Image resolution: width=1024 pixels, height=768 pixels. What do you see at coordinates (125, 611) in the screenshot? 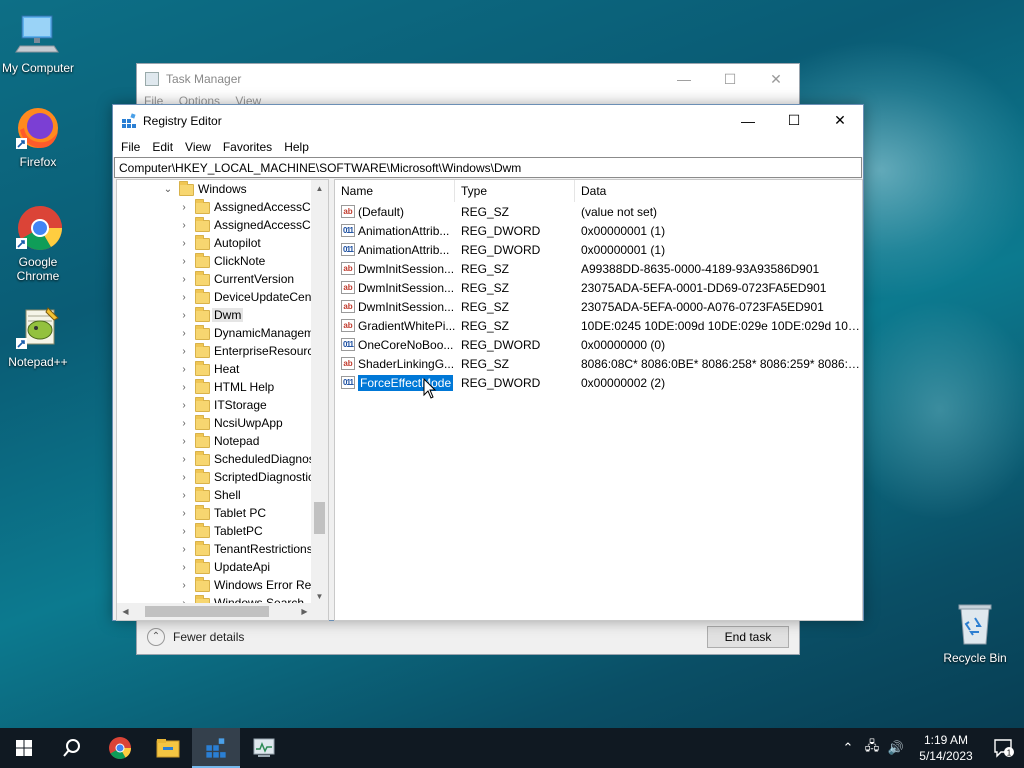
I see `scroll-left-icon: ◀` at bounding box center [125, 611].